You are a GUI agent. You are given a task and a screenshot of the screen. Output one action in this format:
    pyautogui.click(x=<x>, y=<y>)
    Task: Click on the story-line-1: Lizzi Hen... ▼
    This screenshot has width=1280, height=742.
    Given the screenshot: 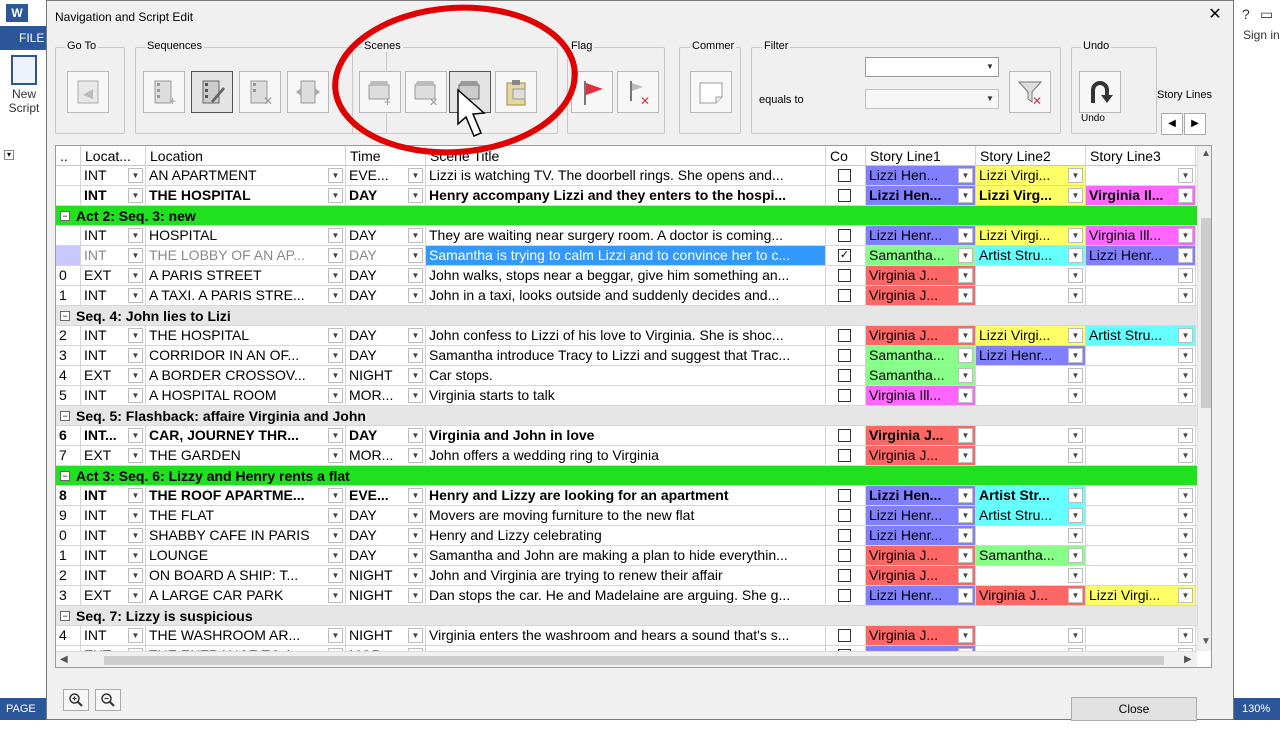 What is the action you would take?
    pyautogui.click(x=921, y=495)
    